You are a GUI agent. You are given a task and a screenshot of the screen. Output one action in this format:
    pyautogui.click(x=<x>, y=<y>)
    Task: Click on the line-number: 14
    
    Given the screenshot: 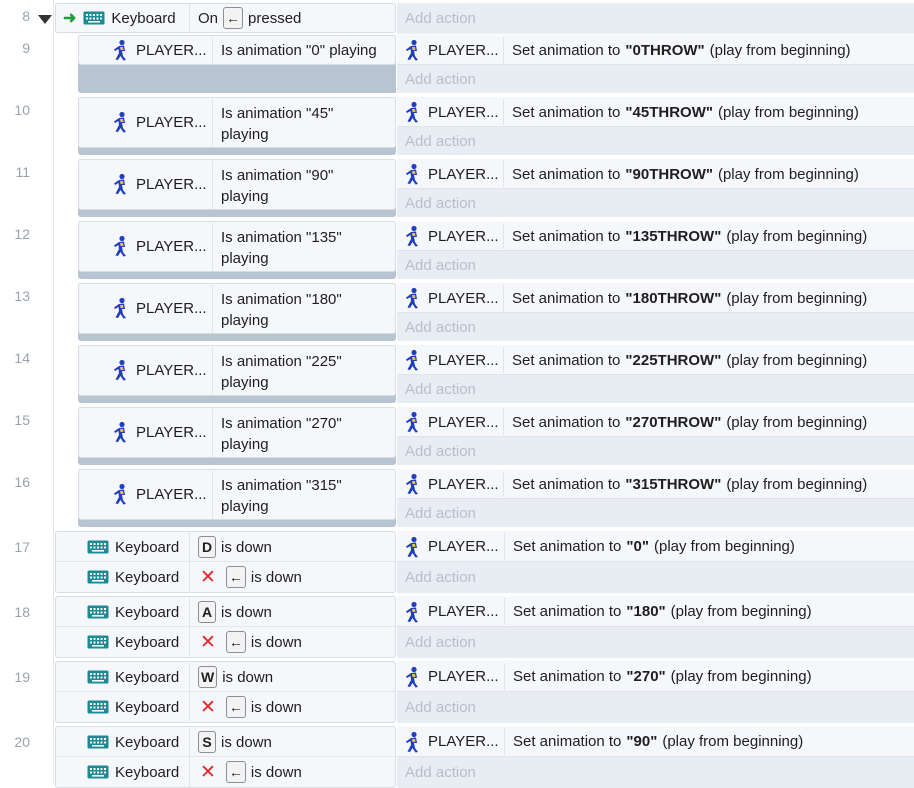 What is the action you would take?
    pyautogui.click(x=22, y=358)
    